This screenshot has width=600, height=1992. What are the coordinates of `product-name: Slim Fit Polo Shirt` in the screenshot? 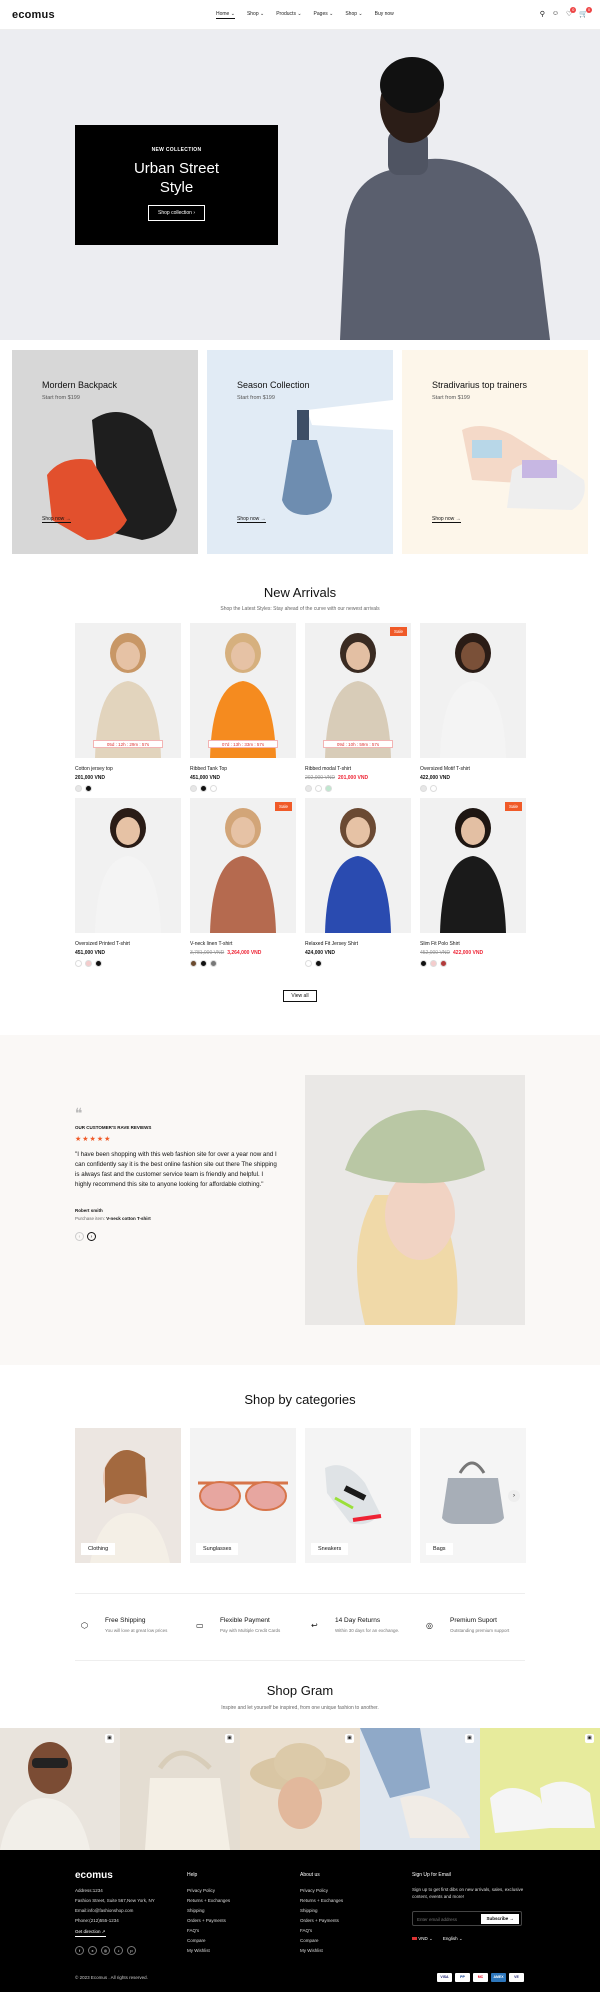 It's located at (473, 944).